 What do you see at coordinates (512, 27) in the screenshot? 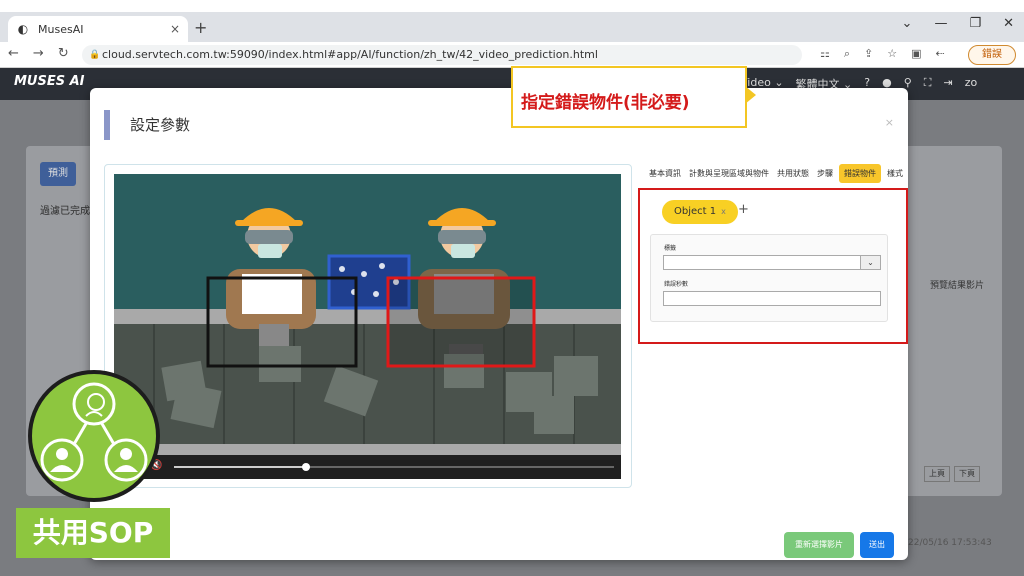
I see `browser-tab-bar: ◐ MusesAI × + ⌄ — ❐ ✕` at bounding box center [512, 27].